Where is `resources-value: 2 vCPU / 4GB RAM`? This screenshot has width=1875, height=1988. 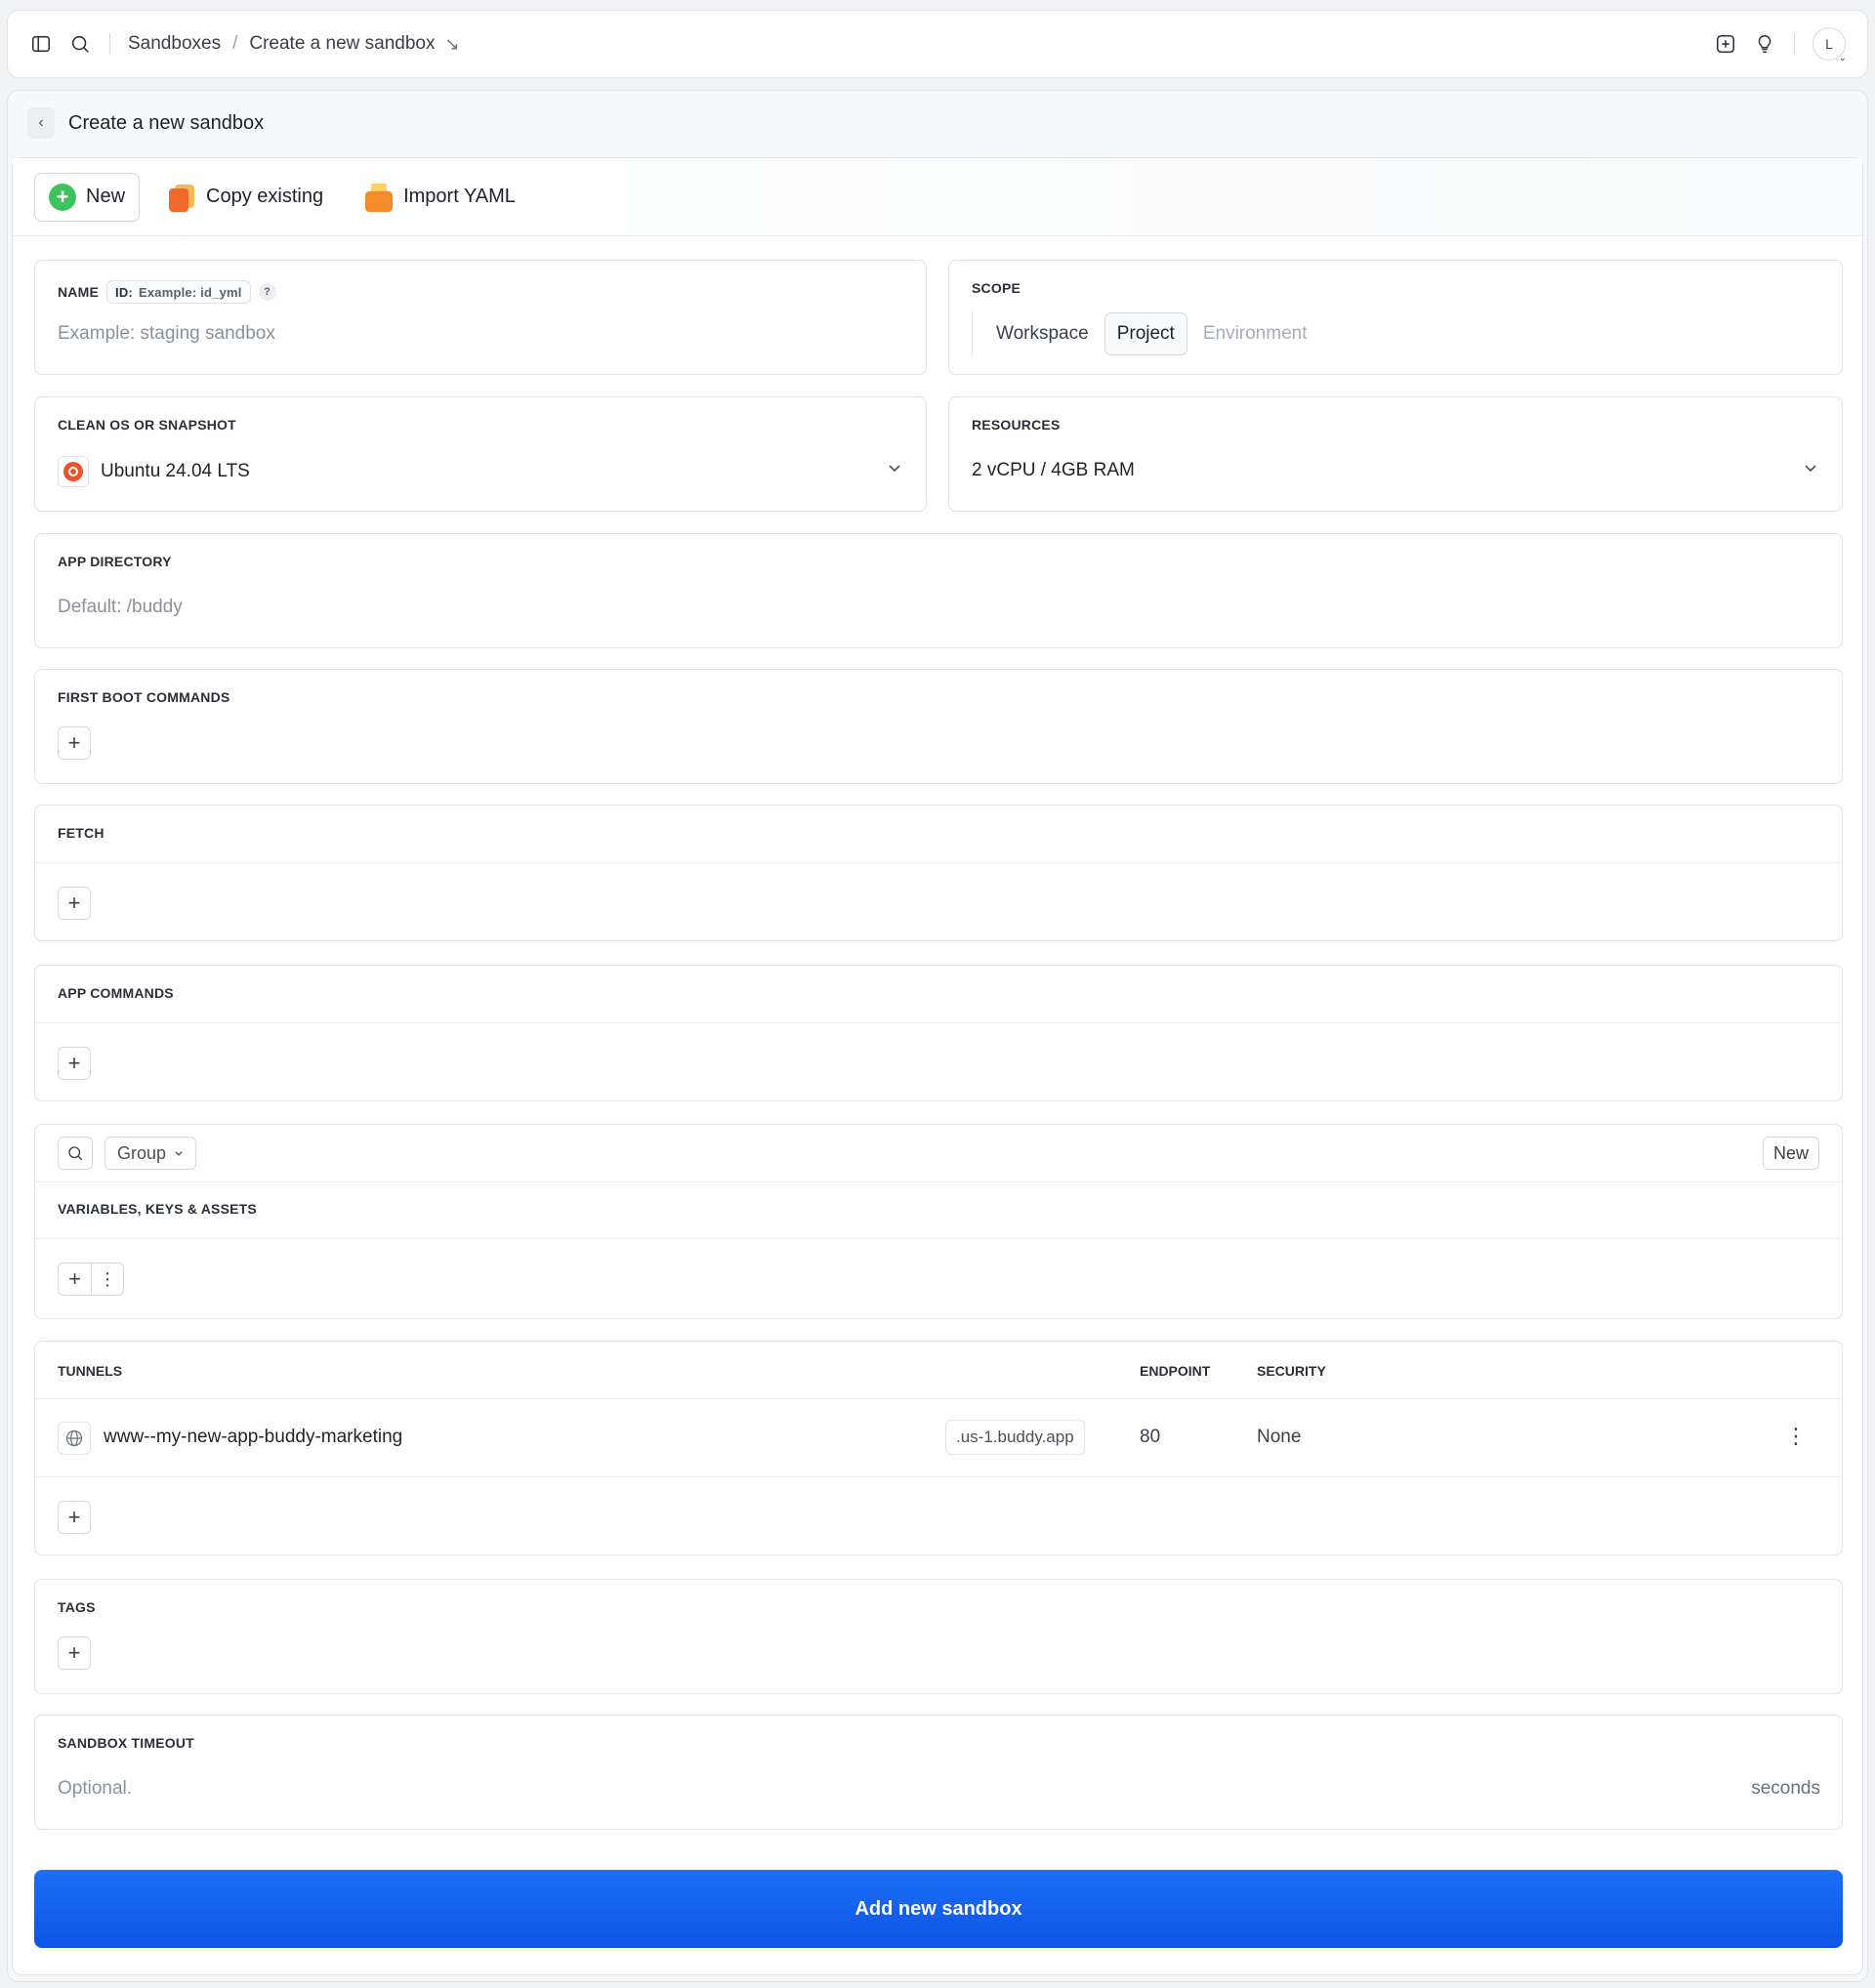 resources-value: 2 vCPU / 4GB RAM is located at coordinates (1053, 470).